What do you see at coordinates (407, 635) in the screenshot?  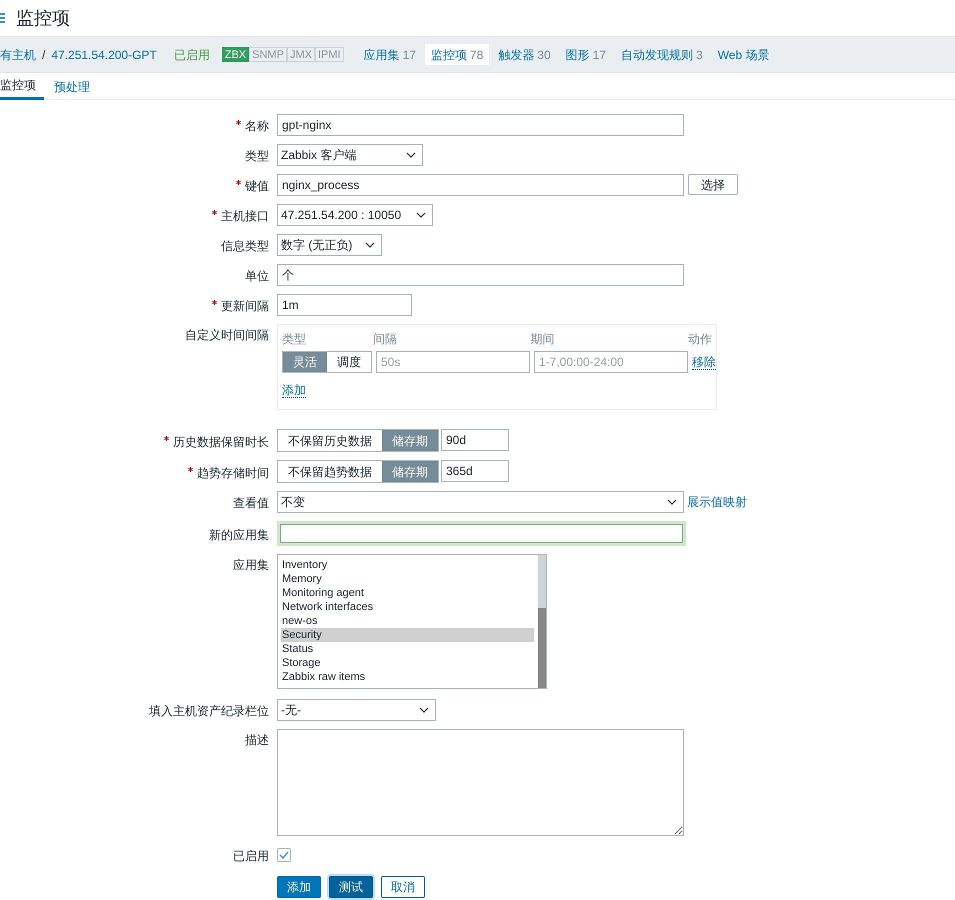 I see `list-item: Security` at bounding box center [407, 635].